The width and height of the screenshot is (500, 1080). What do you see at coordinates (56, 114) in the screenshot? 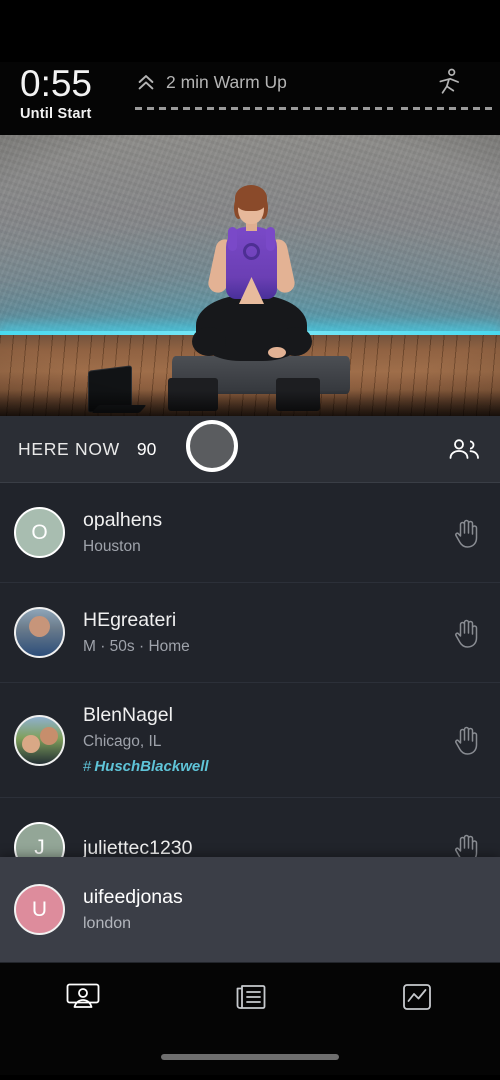
I see `timer-label: Until Start` at bounding box center [56, 114].